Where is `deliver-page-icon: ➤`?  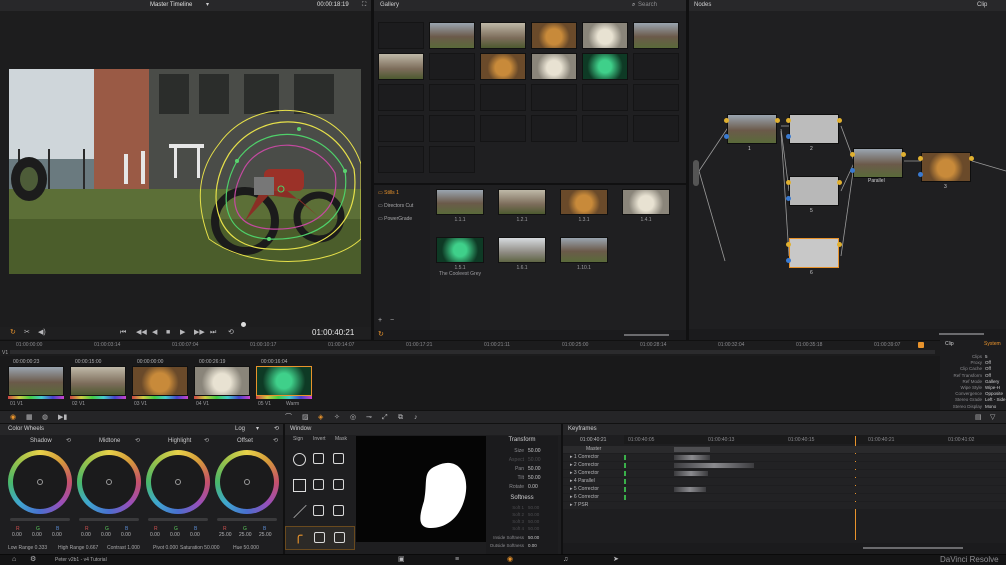 deliver-page-icon: ➤ is located at coordinates (616, 560).